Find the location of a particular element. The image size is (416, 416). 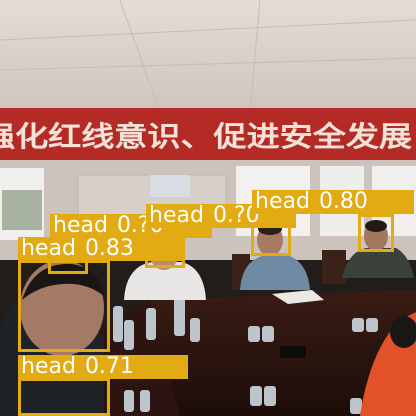

detection-label: head 0.80 is located at coordinates (333, 202).